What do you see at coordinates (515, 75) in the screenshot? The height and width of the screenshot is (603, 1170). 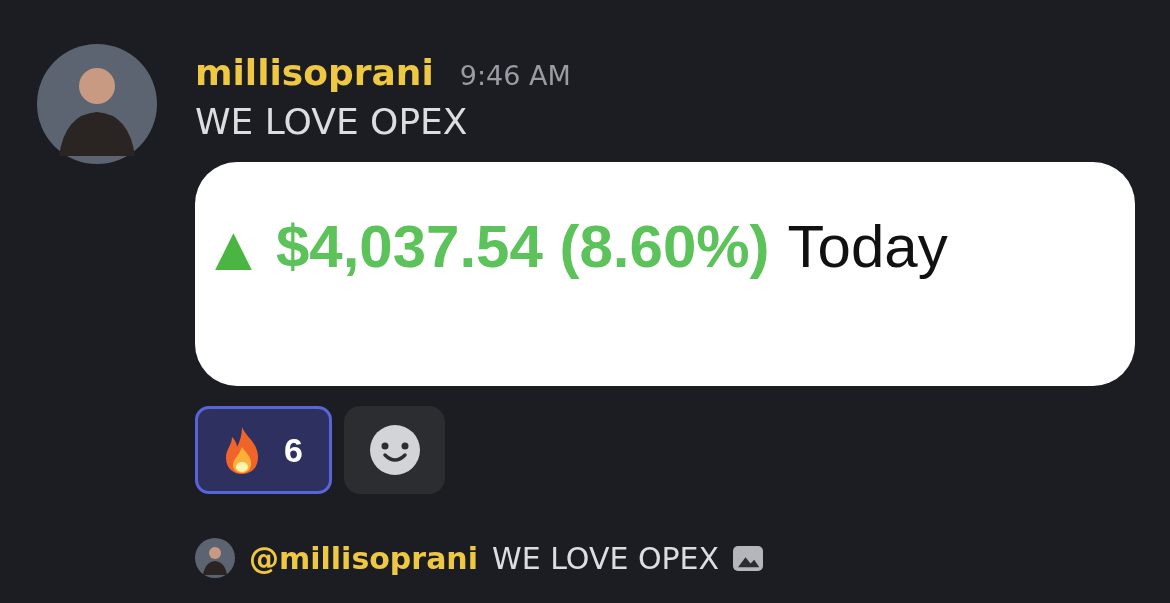 I see `timestamp: 9:46 AM` at bounding box center [515, 75].